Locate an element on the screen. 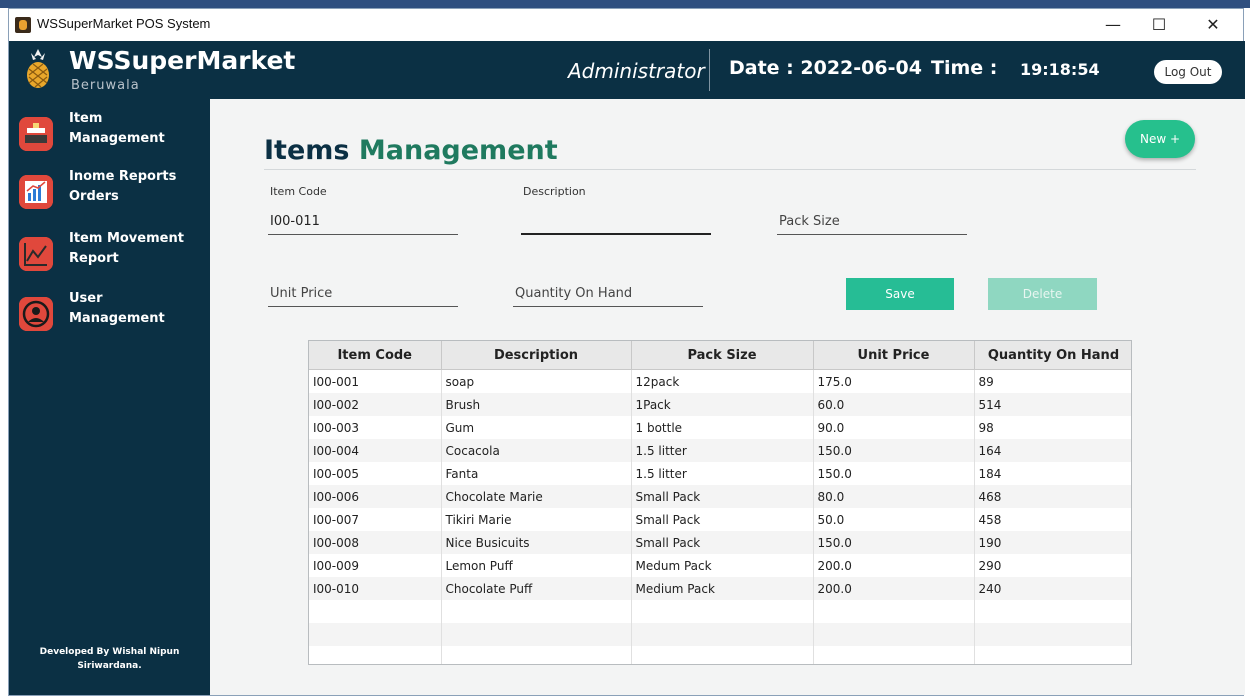 The height and width of the screenshot is (698, 1250). table-row: I00-005 Fanta 1.5 litter 150.0 184 is located at coordinates (720, 473).